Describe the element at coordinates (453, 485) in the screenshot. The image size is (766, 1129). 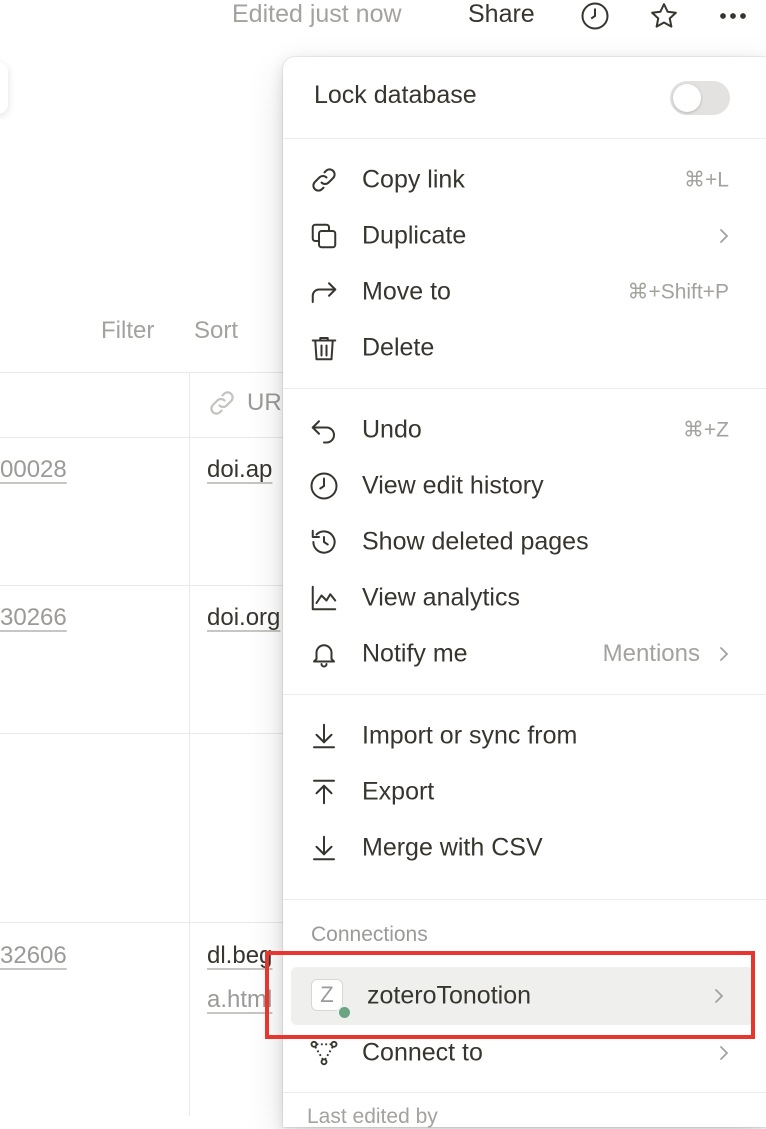
I see `menu-item-label: View edit history` at that location.